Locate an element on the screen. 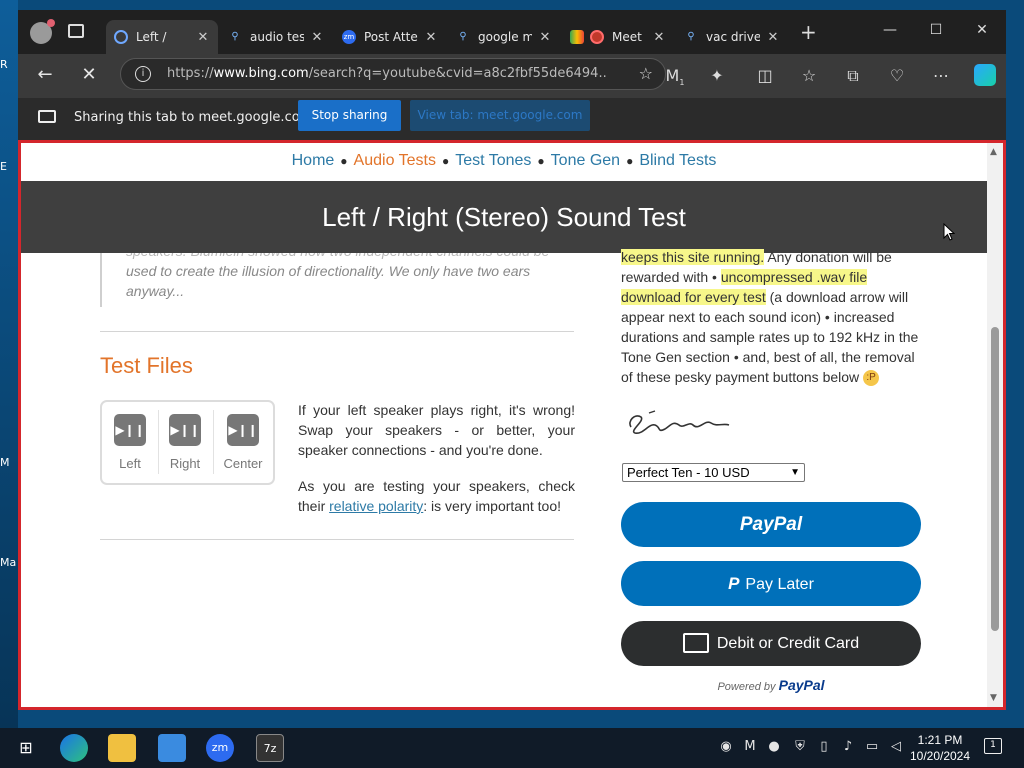 This screenshot has width=1024, height=768. tab-meet: Meet ✕ is located at coordinates (618, 37).